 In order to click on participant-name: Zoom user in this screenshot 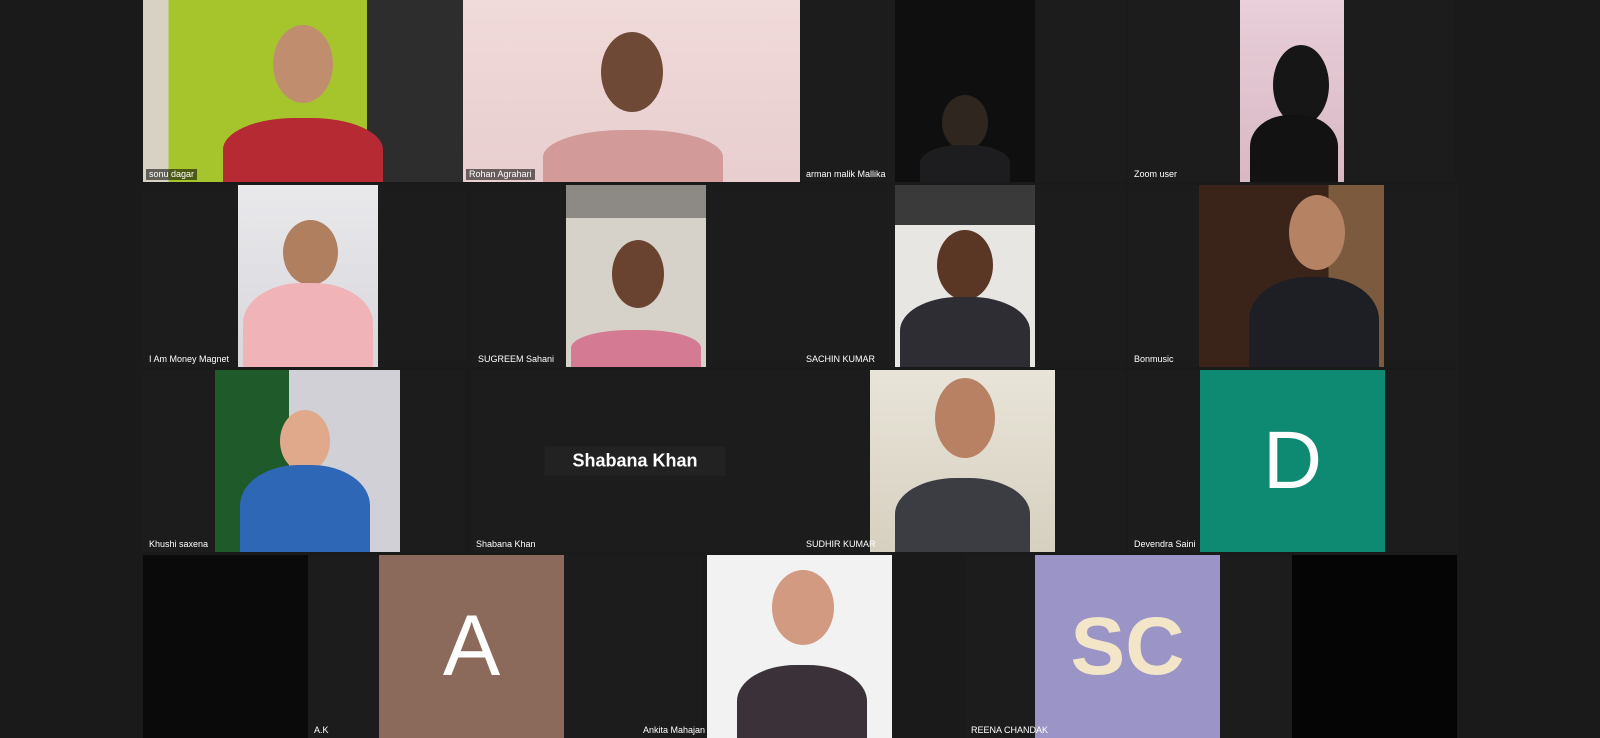, I will do `click(1156, 174)`.